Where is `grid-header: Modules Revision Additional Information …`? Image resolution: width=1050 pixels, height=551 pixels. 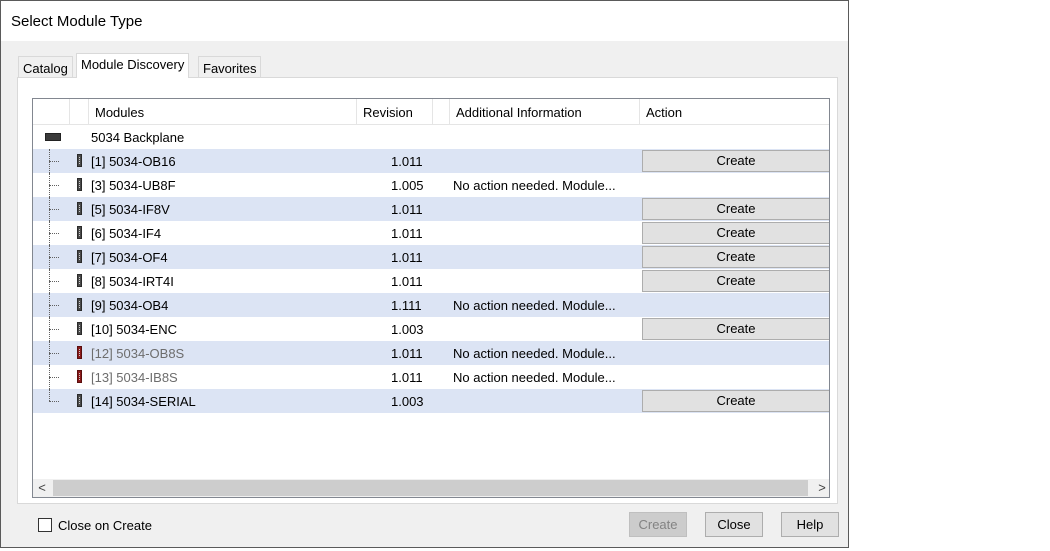 grid-header: Modules Revision Additional Information … is located at coordinates (431, 112).